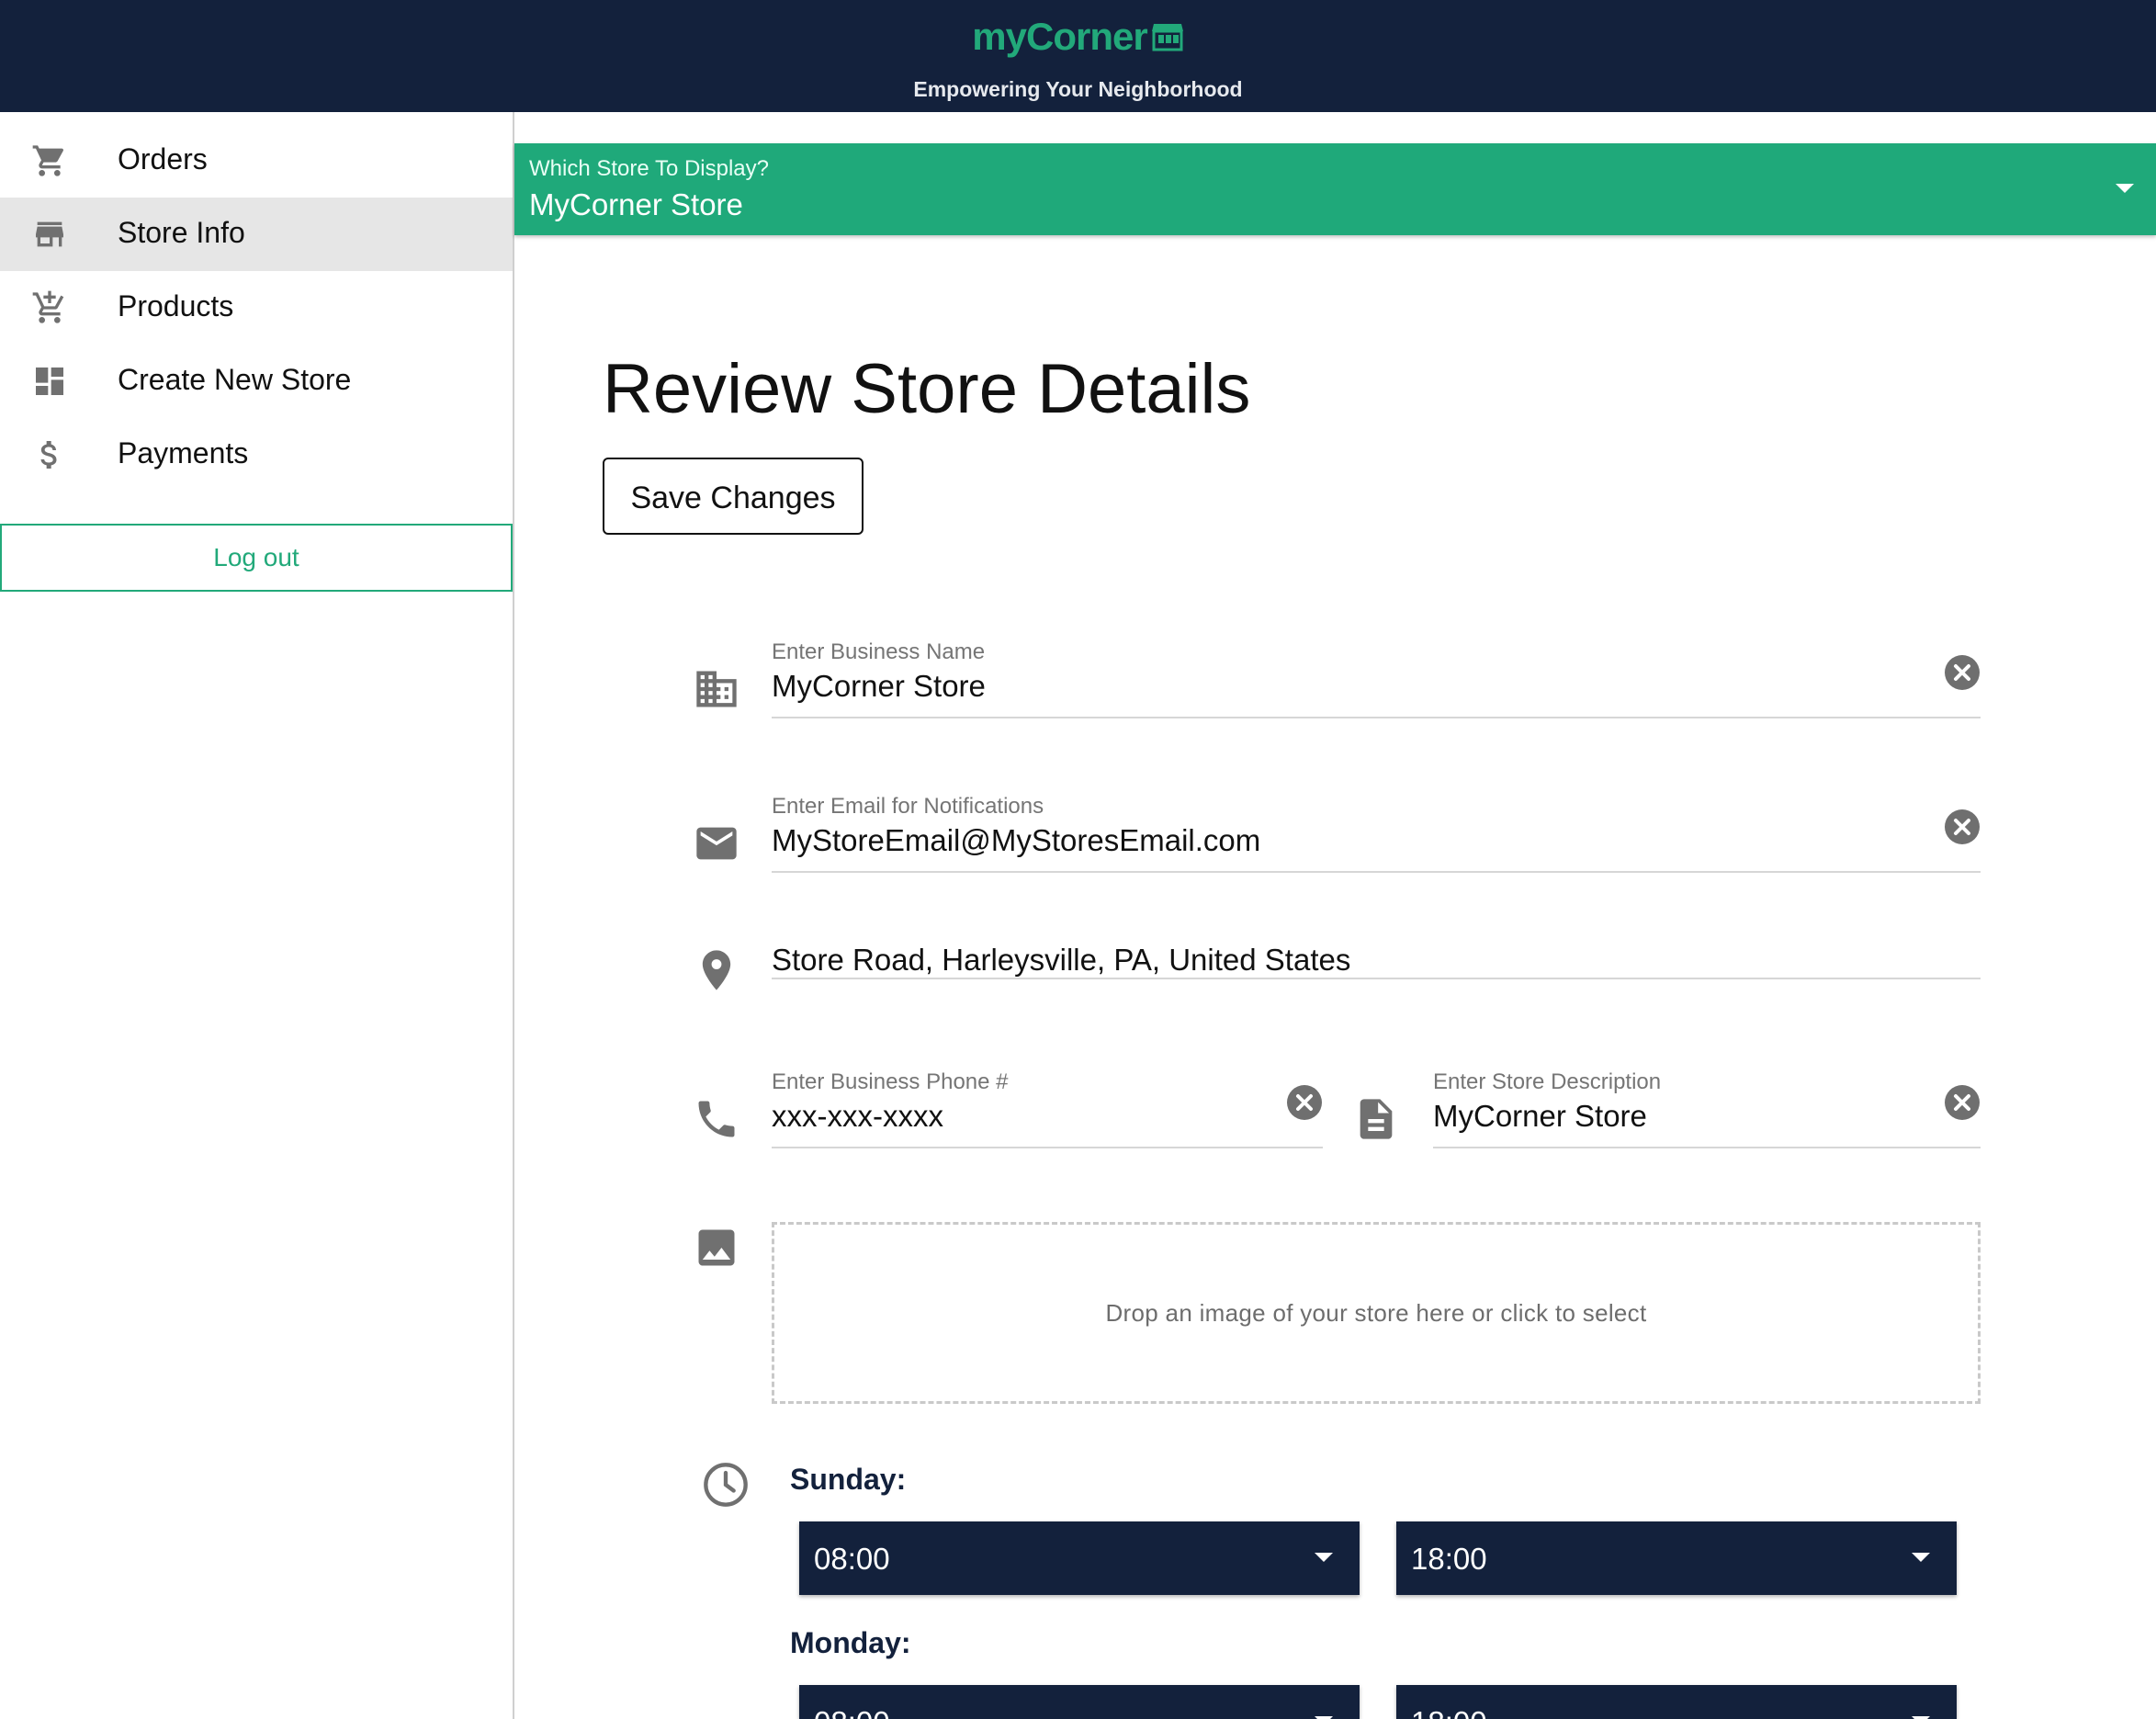  Describe the element at coordinates (1079, 1558) in the screenshot. I see `sunday-open-select: 08:00` at that location.